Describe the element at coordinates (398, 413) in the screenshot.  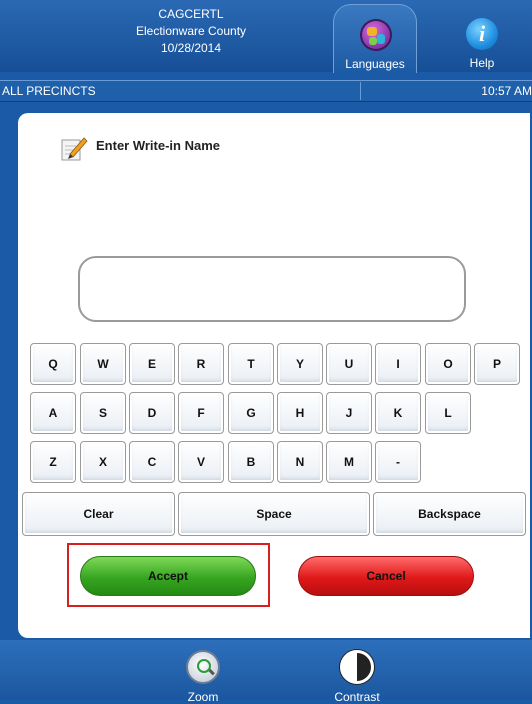
I see `key-k: K` at that location.